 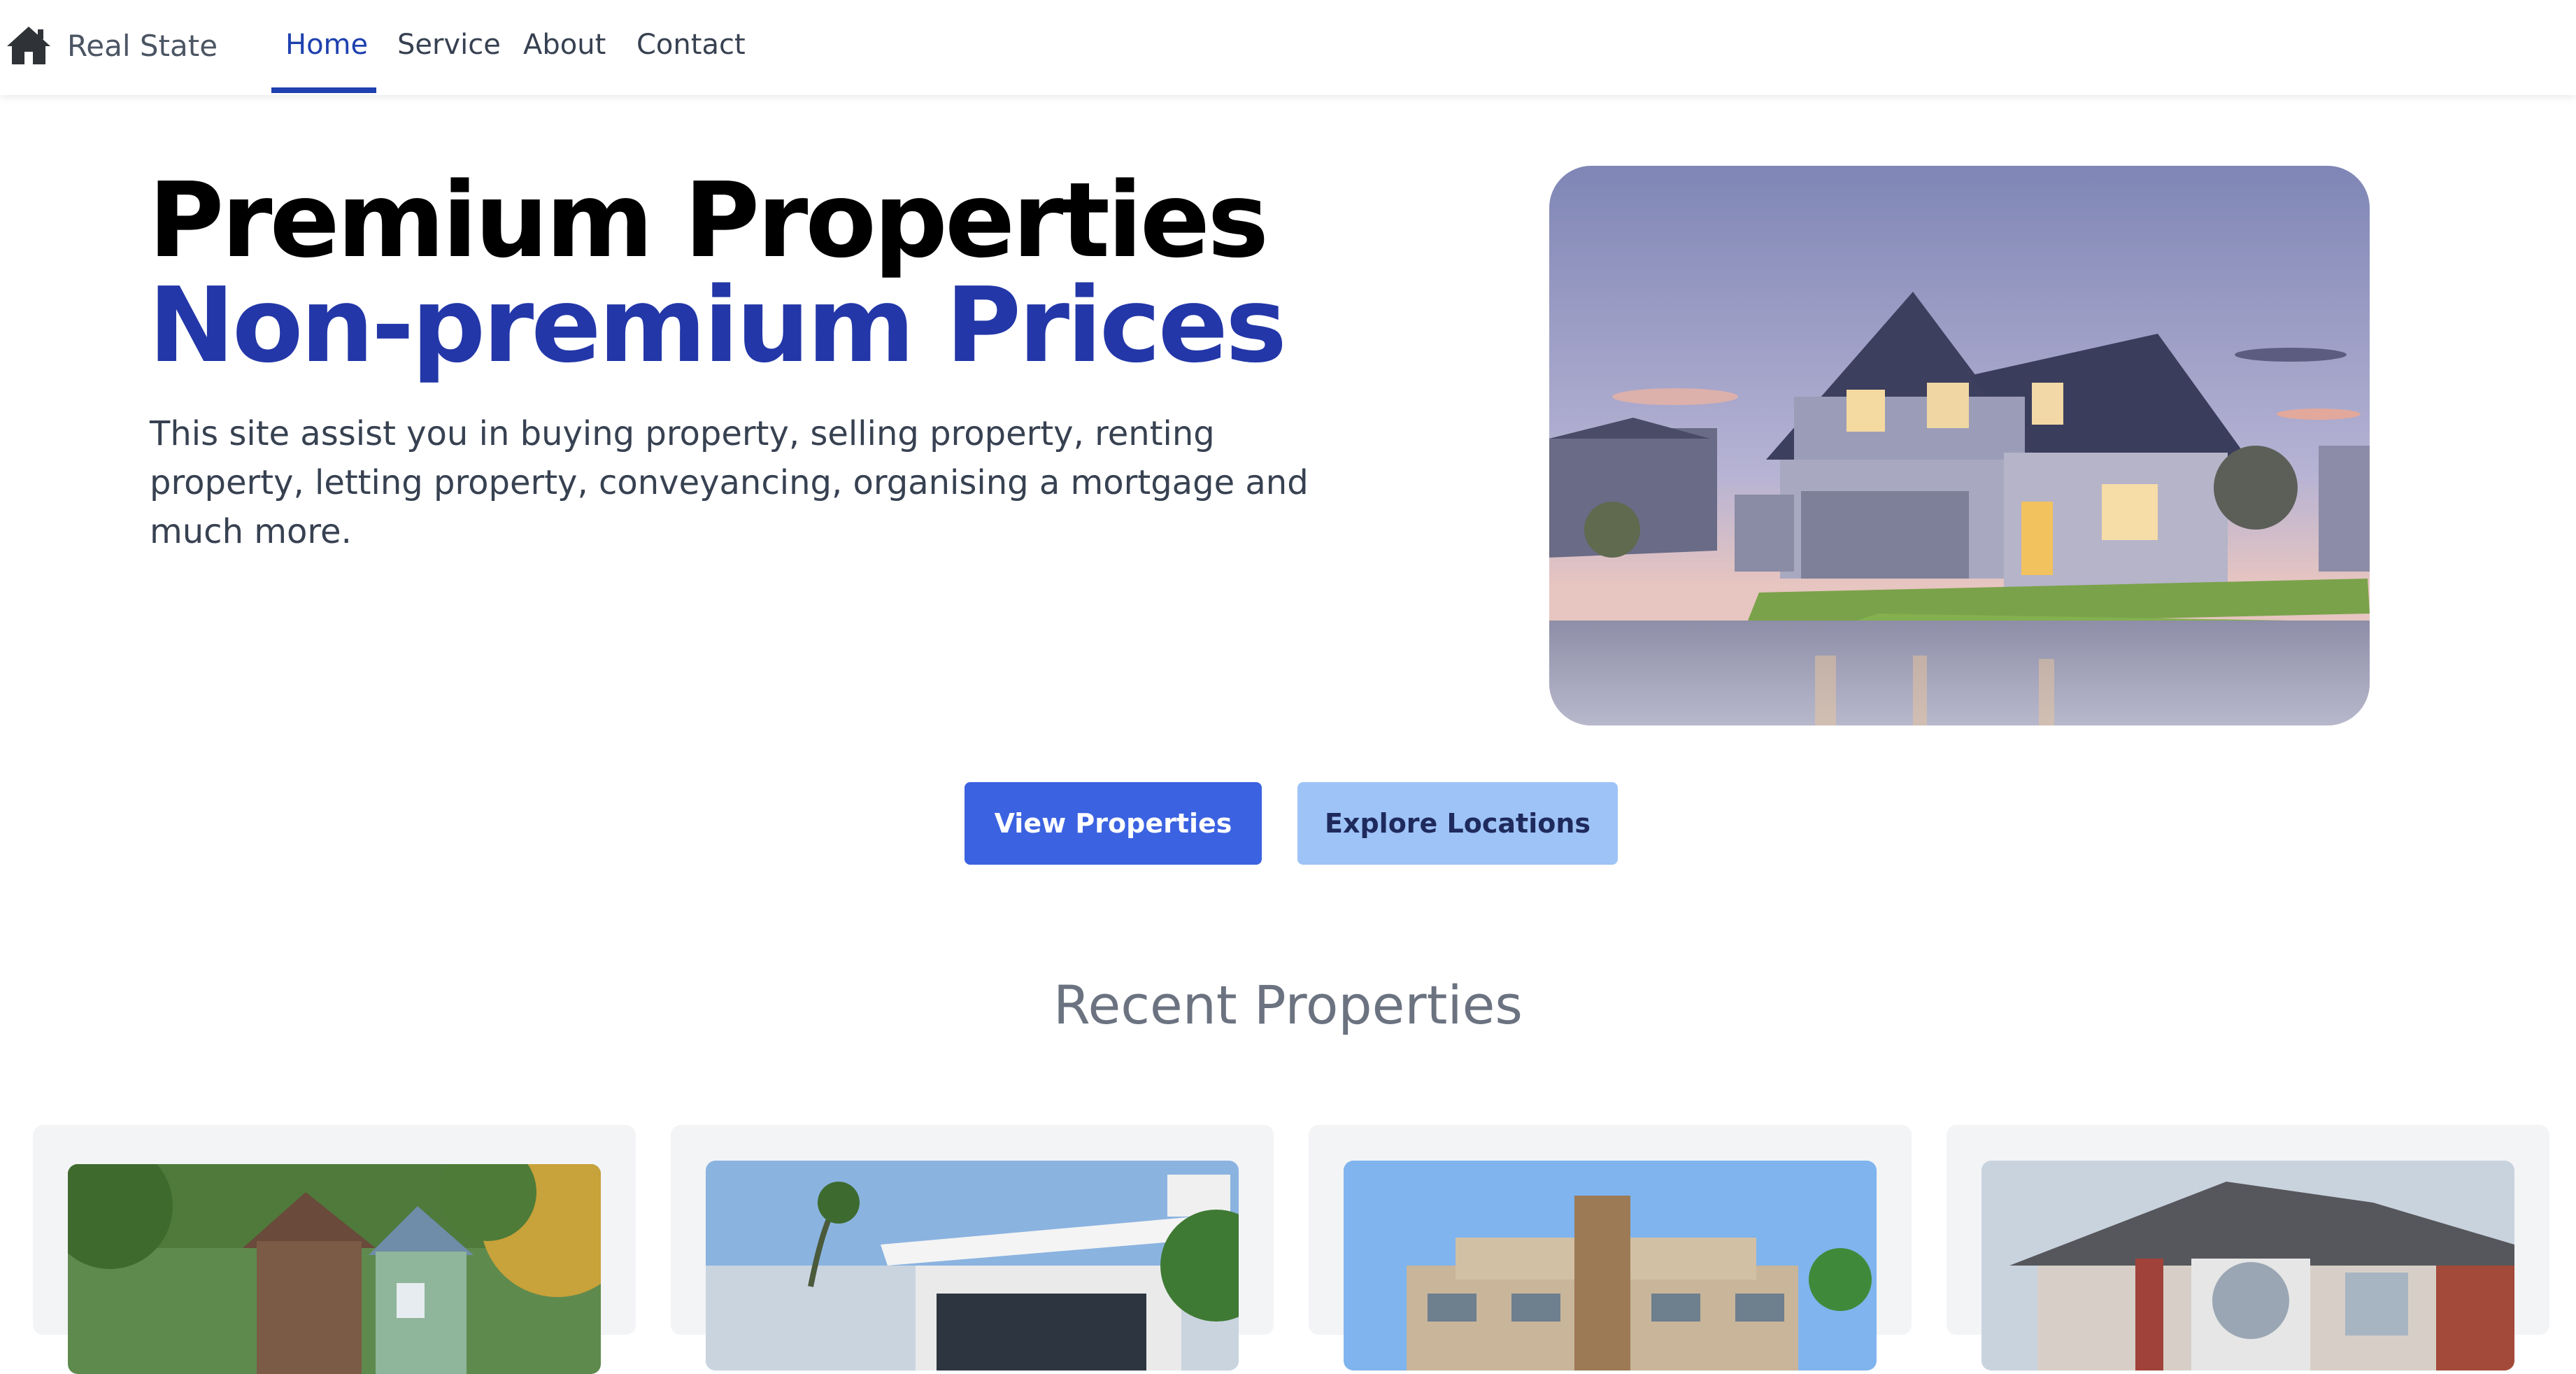 I want to click on hero-title-line1: Premium Properties, so click(x=708, y=220).